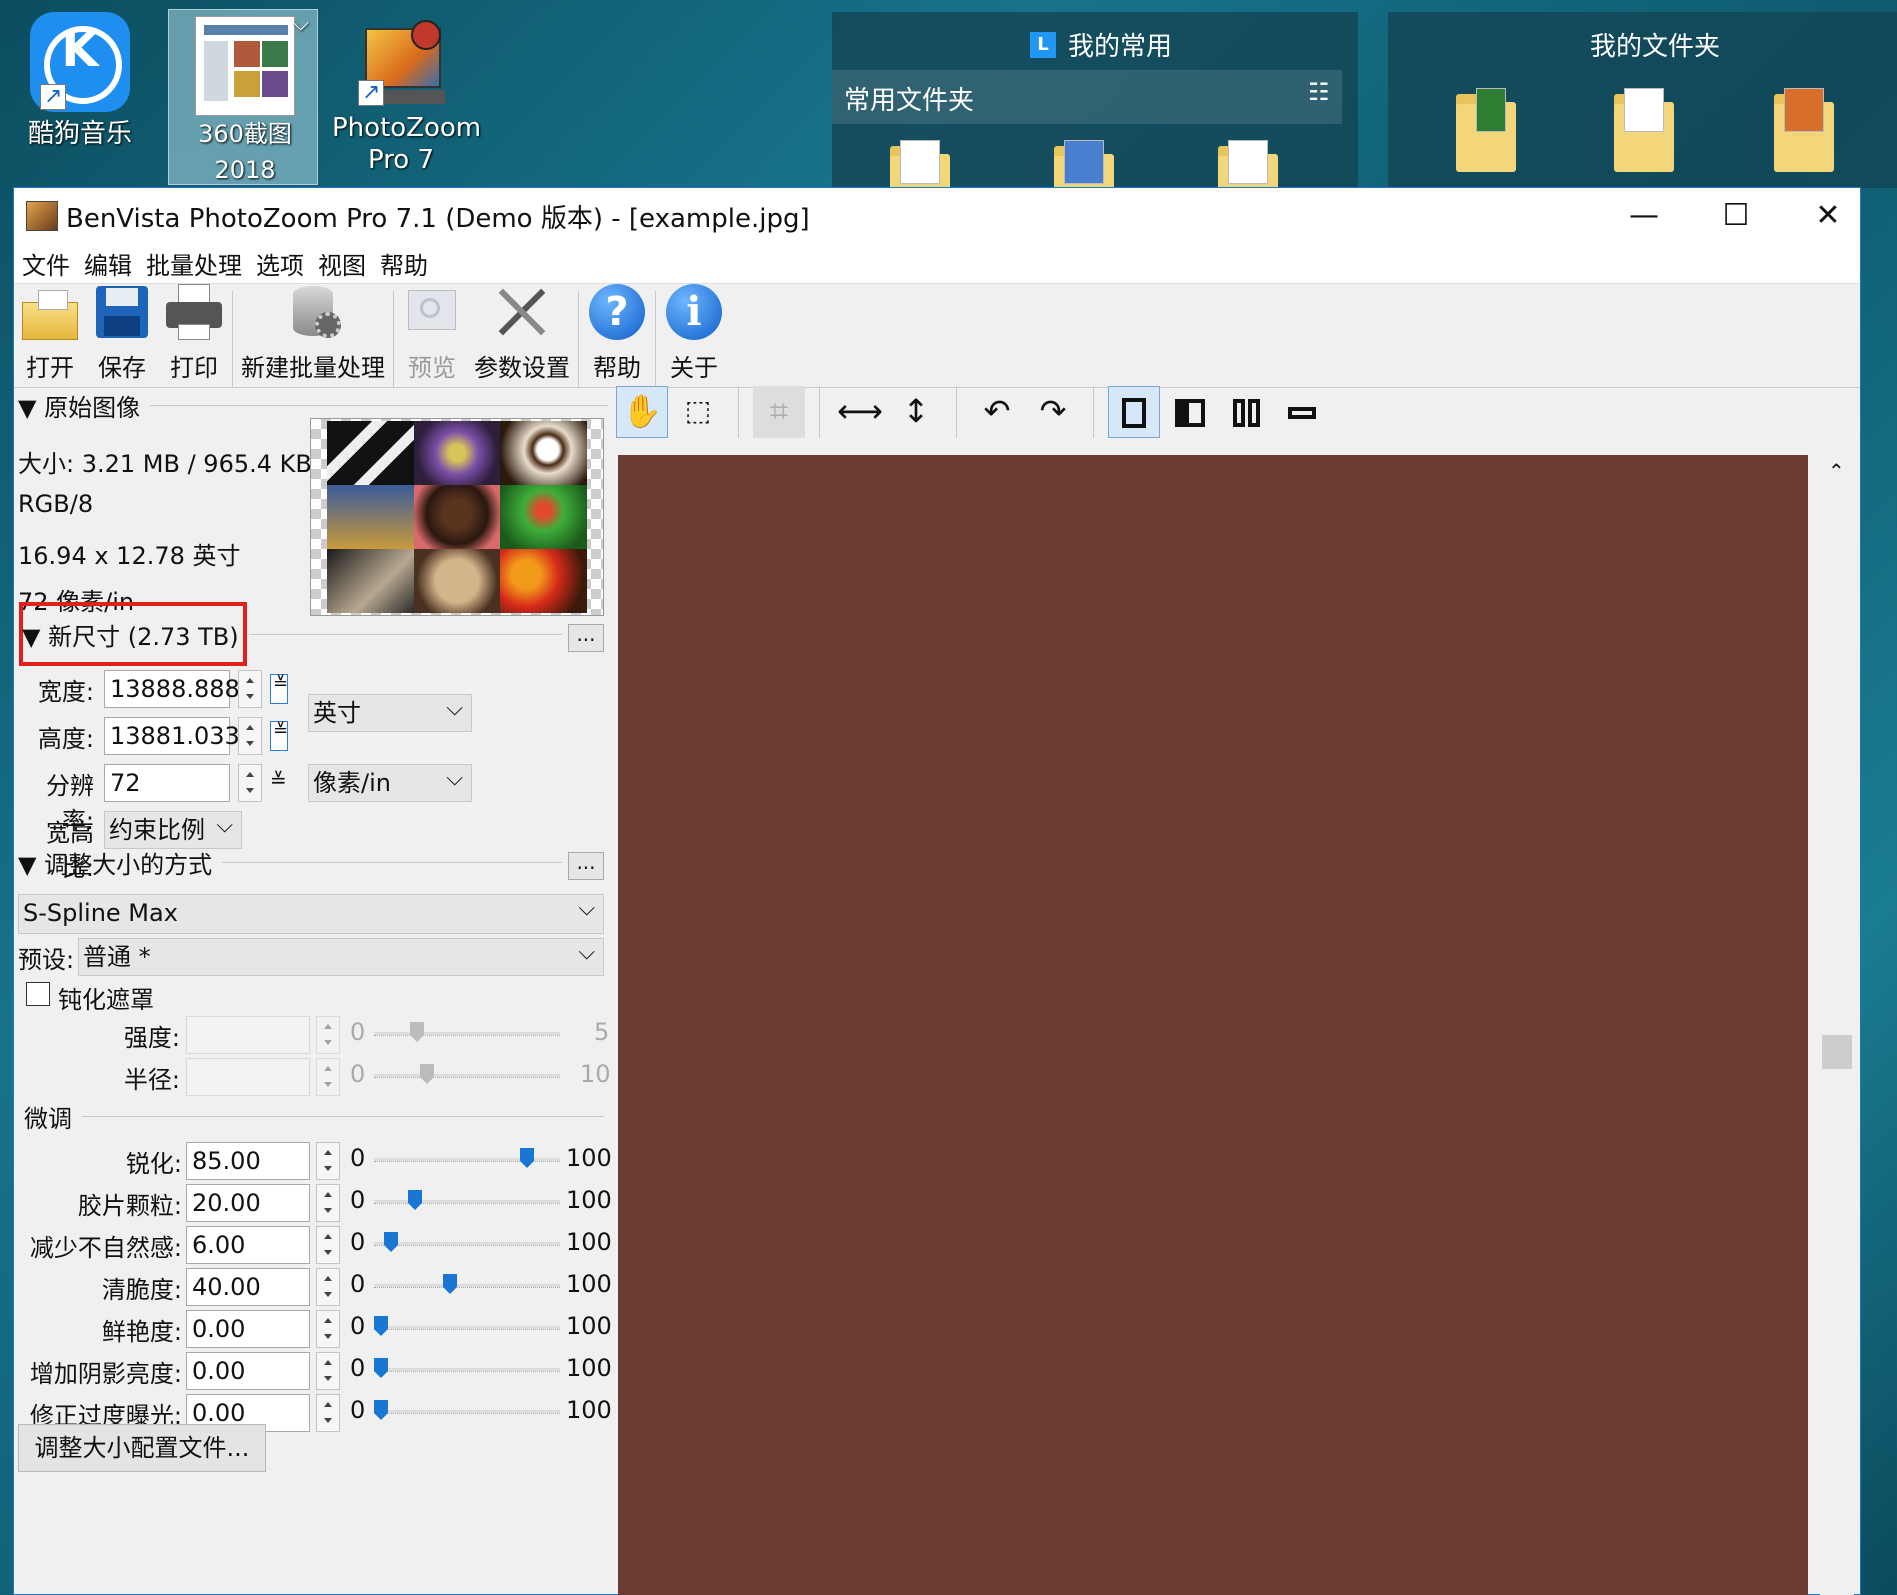 The width and height of the screenshot is (1897, 1595). Describe the element at coordinates (106, 1000) in the screenshot. I see `unsharp-label: 钝化遮罩` at that location.